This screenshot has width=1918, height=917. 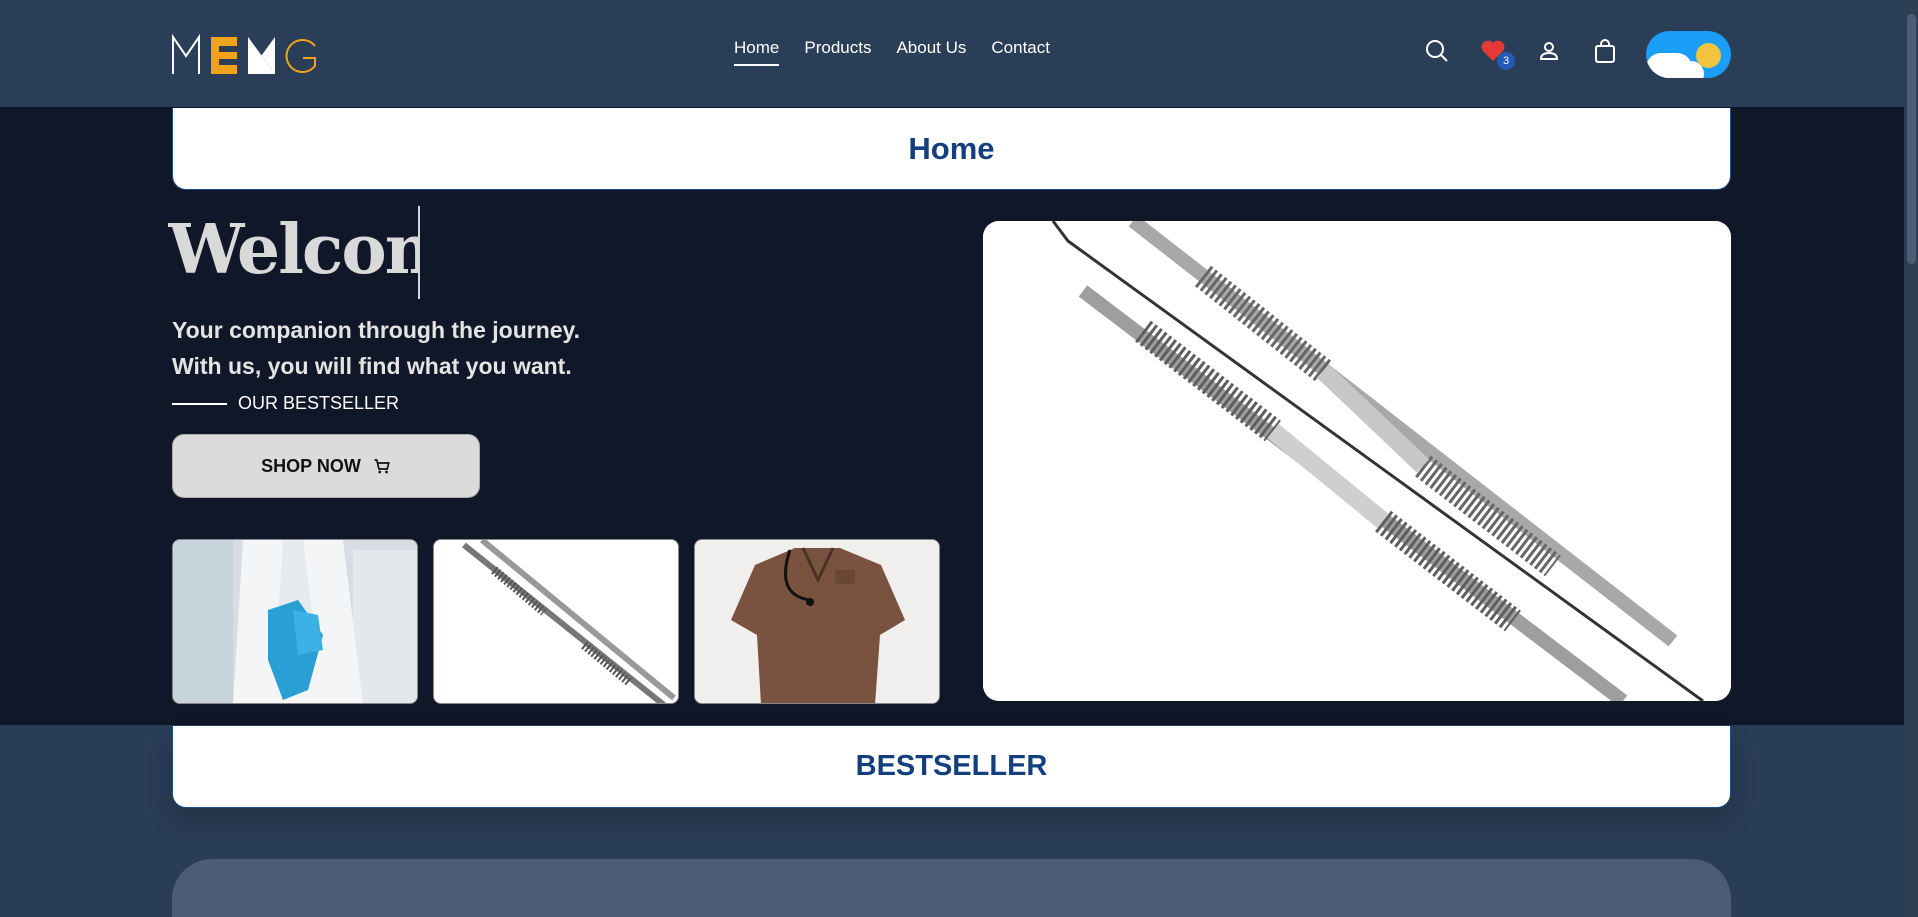 I want to click on thumbnail-instruments, so click(x=556, y=621).